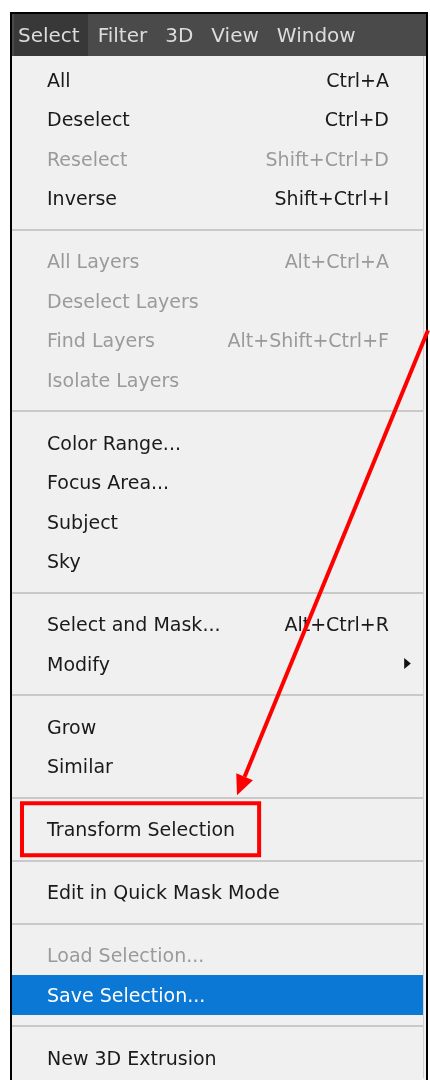 The width and height of the screenshot is (430, 1080). What do you see at coordinates (217, 561) in the screenshot?
I see `menu-item: Sky` at bounding box center [217, 561].